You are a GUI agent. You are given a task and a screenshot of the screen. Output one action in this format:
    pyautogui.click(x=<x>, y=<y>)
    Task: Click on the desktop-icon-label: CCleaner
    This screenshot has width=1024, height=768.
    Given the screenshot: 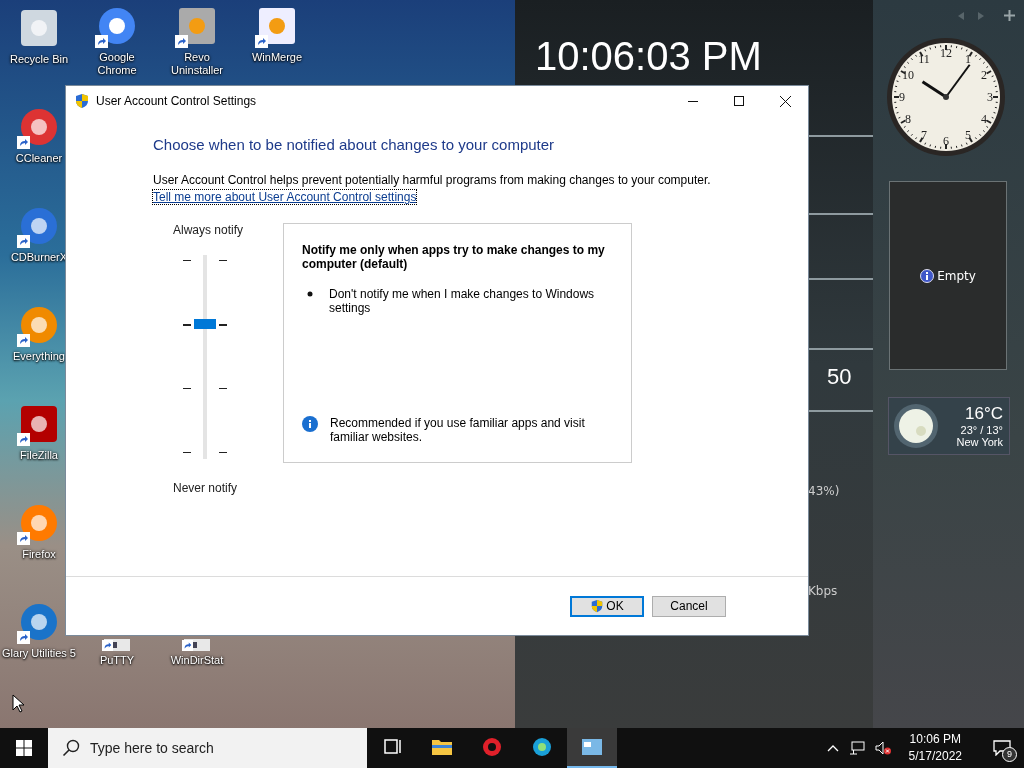 What is the action you would take?
    pyautogui.click(x=39, y=158)
    